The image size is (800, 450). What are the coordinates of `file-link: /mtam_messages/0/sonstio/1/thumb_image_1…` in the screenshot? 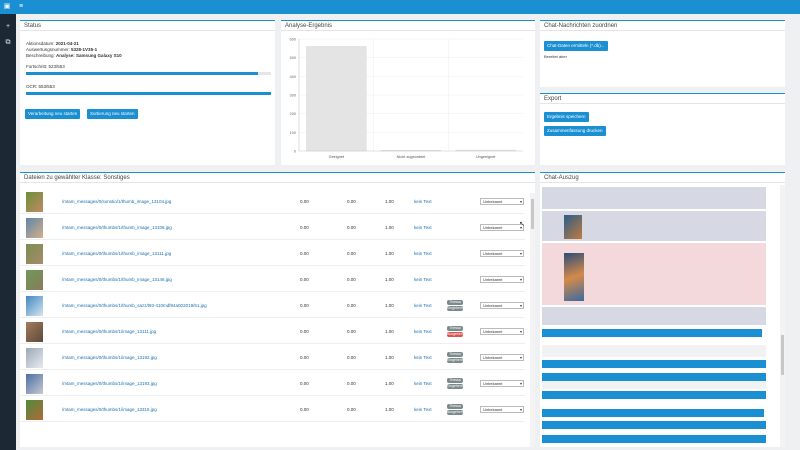 It's located at (116, 201).